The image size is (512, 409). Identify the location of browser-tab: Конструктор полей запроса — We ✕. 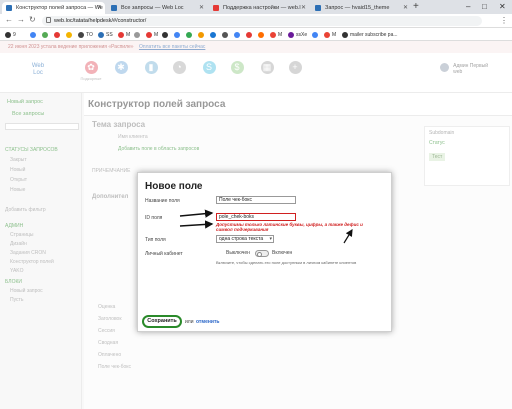
(53, 8).